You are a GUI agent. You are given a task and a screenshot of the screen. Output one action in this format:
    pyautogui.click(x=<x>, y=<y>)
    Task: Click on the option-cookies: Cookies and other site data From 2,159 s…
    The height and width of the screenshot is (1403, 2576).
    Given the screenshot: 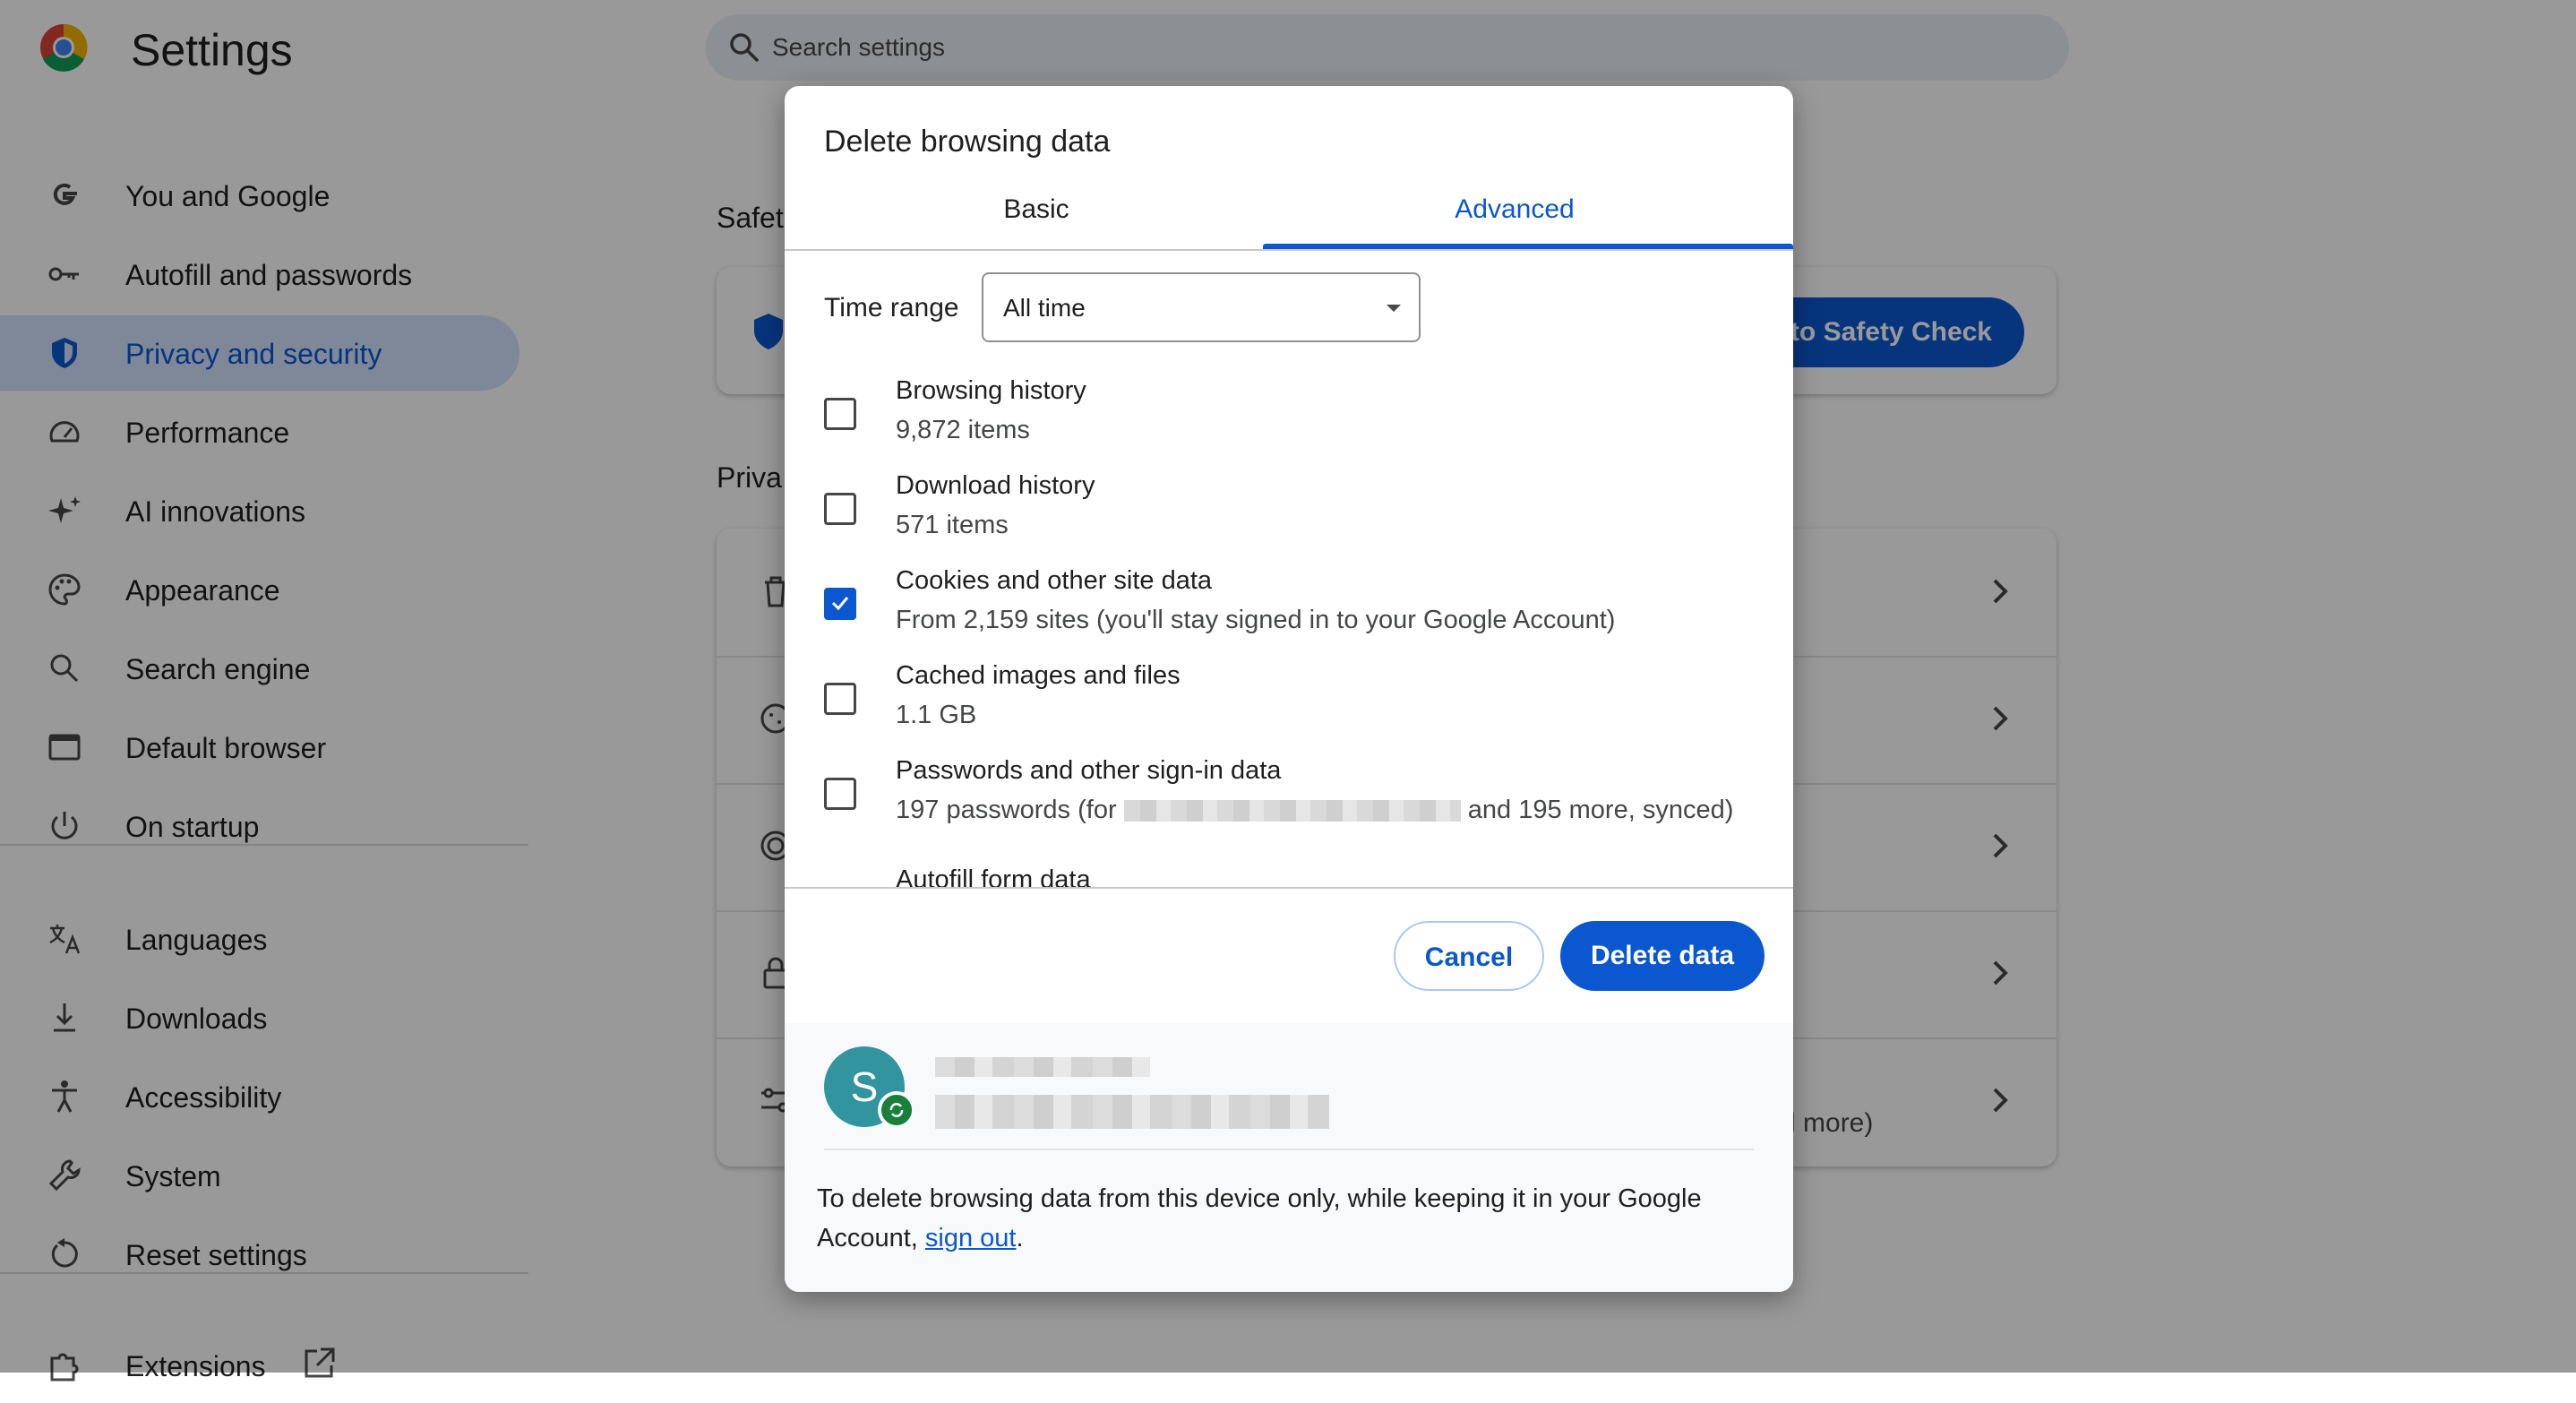 What is the action you would take?
    pyautogui.click(x=1289, y=616)
    